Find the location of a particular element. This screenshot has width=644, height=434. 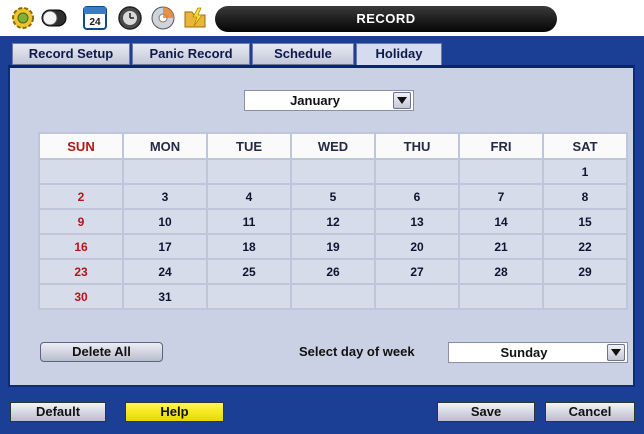

day-cell: 27 is located at coordinates (417, 271).